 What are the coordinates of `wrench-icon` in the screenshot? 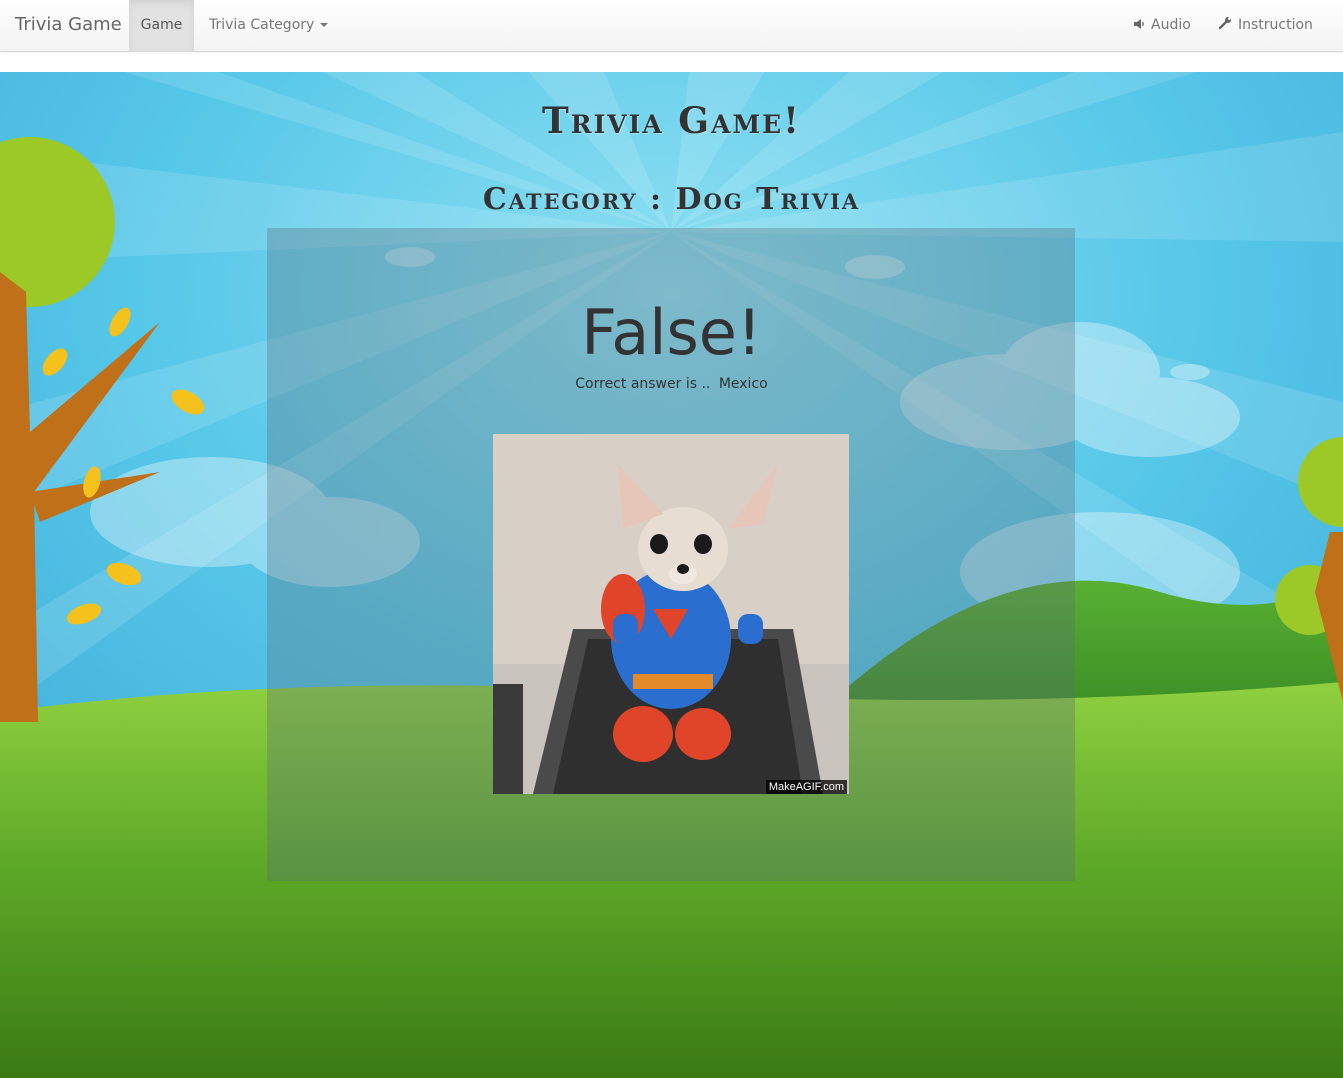 It's located at (1225, 25).